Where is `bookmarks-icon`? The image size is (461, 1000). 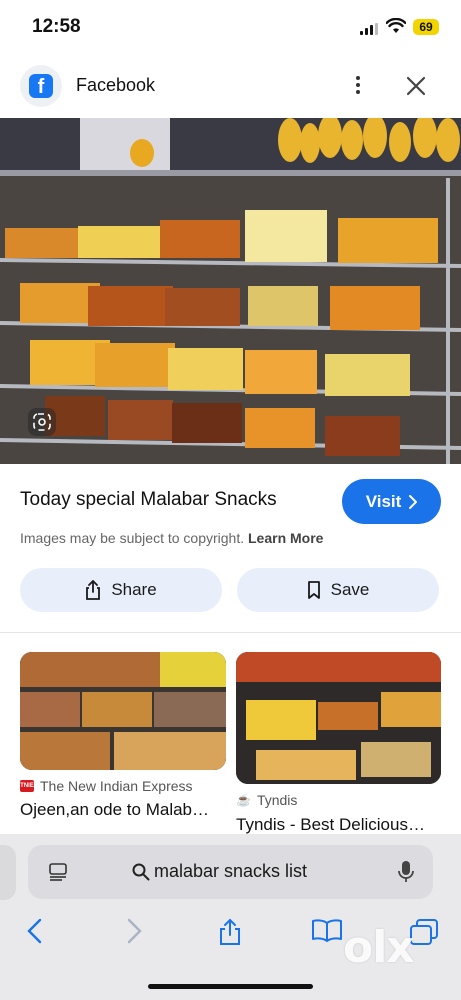
bookmarks-icon is located at coordinates (327, 930).